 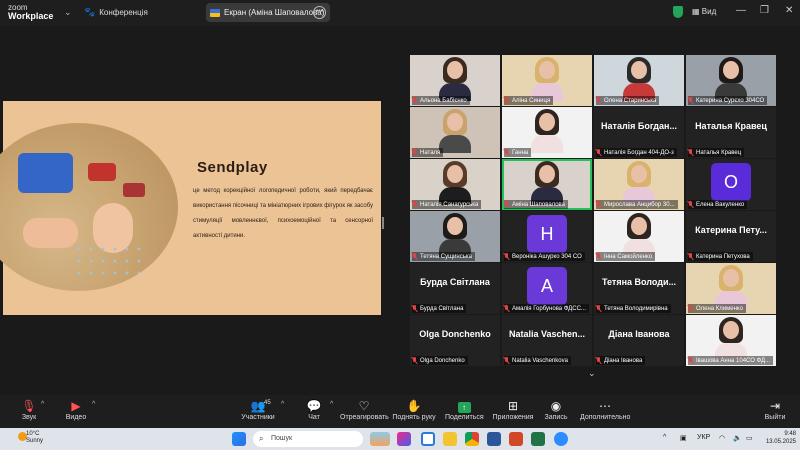 What do you see at coordinates (778, 438) in the screenshot?
I see `taskbar-clock: 9:48 13.05.2025` at bounding box center [778, 438].